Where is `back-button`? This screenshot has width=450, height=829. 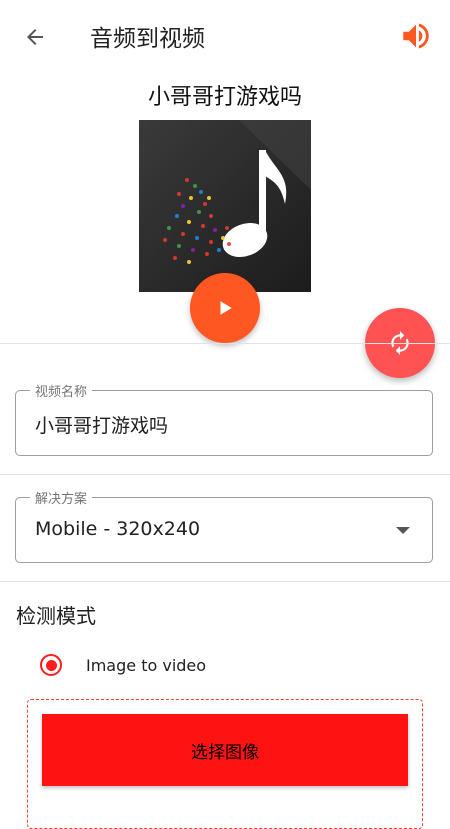 back-button is located at coordinates (35, 37).